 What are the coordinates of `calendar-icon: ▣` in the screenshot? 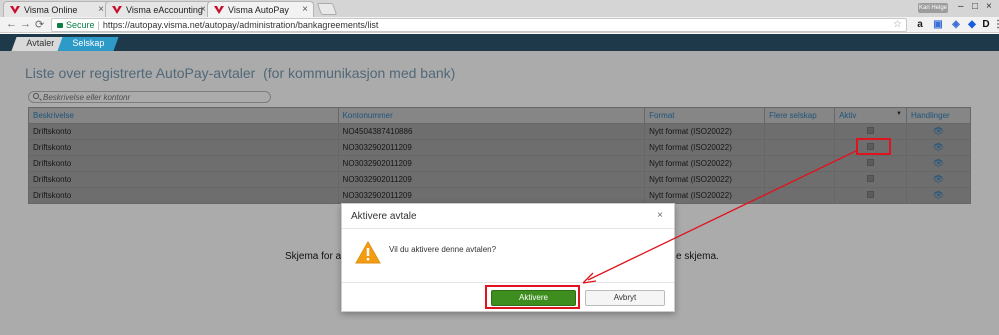 It's located at (938, 25).